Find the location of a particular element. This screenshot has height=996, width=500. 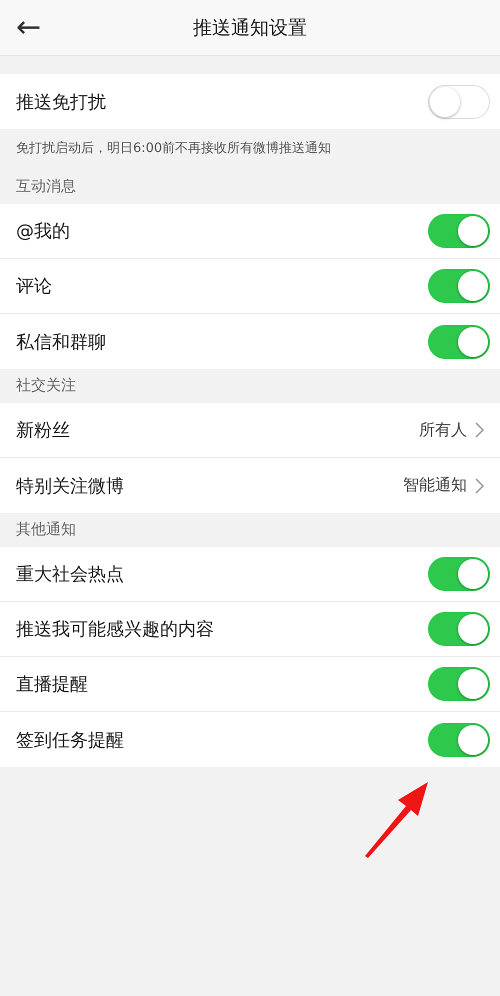

setting-row: 新粉丝 所有人 is located at coordinates (250, 430).